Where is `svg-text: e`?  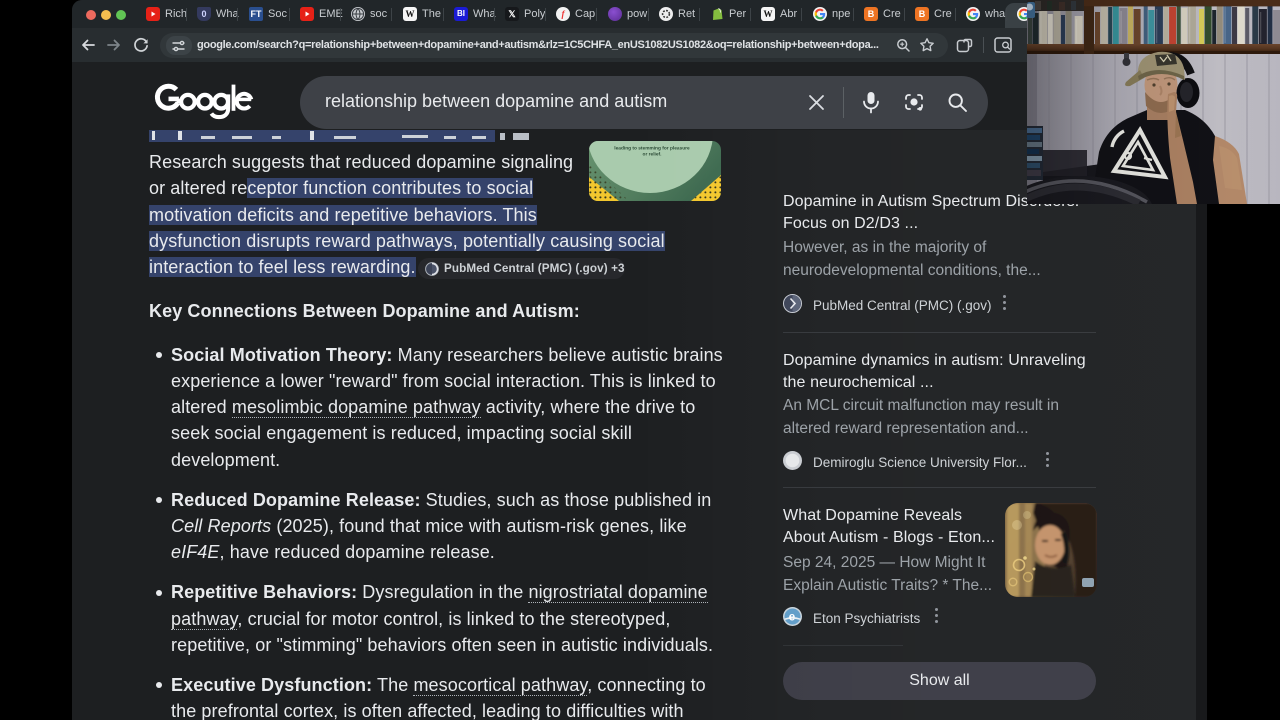
svg-text: e is located at coordinates (792, 618).